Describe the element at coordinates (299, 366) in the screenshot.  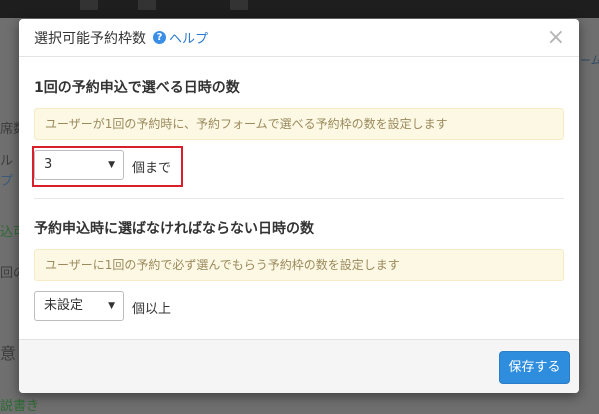
I see `modal-footer: 保存する` at that location.